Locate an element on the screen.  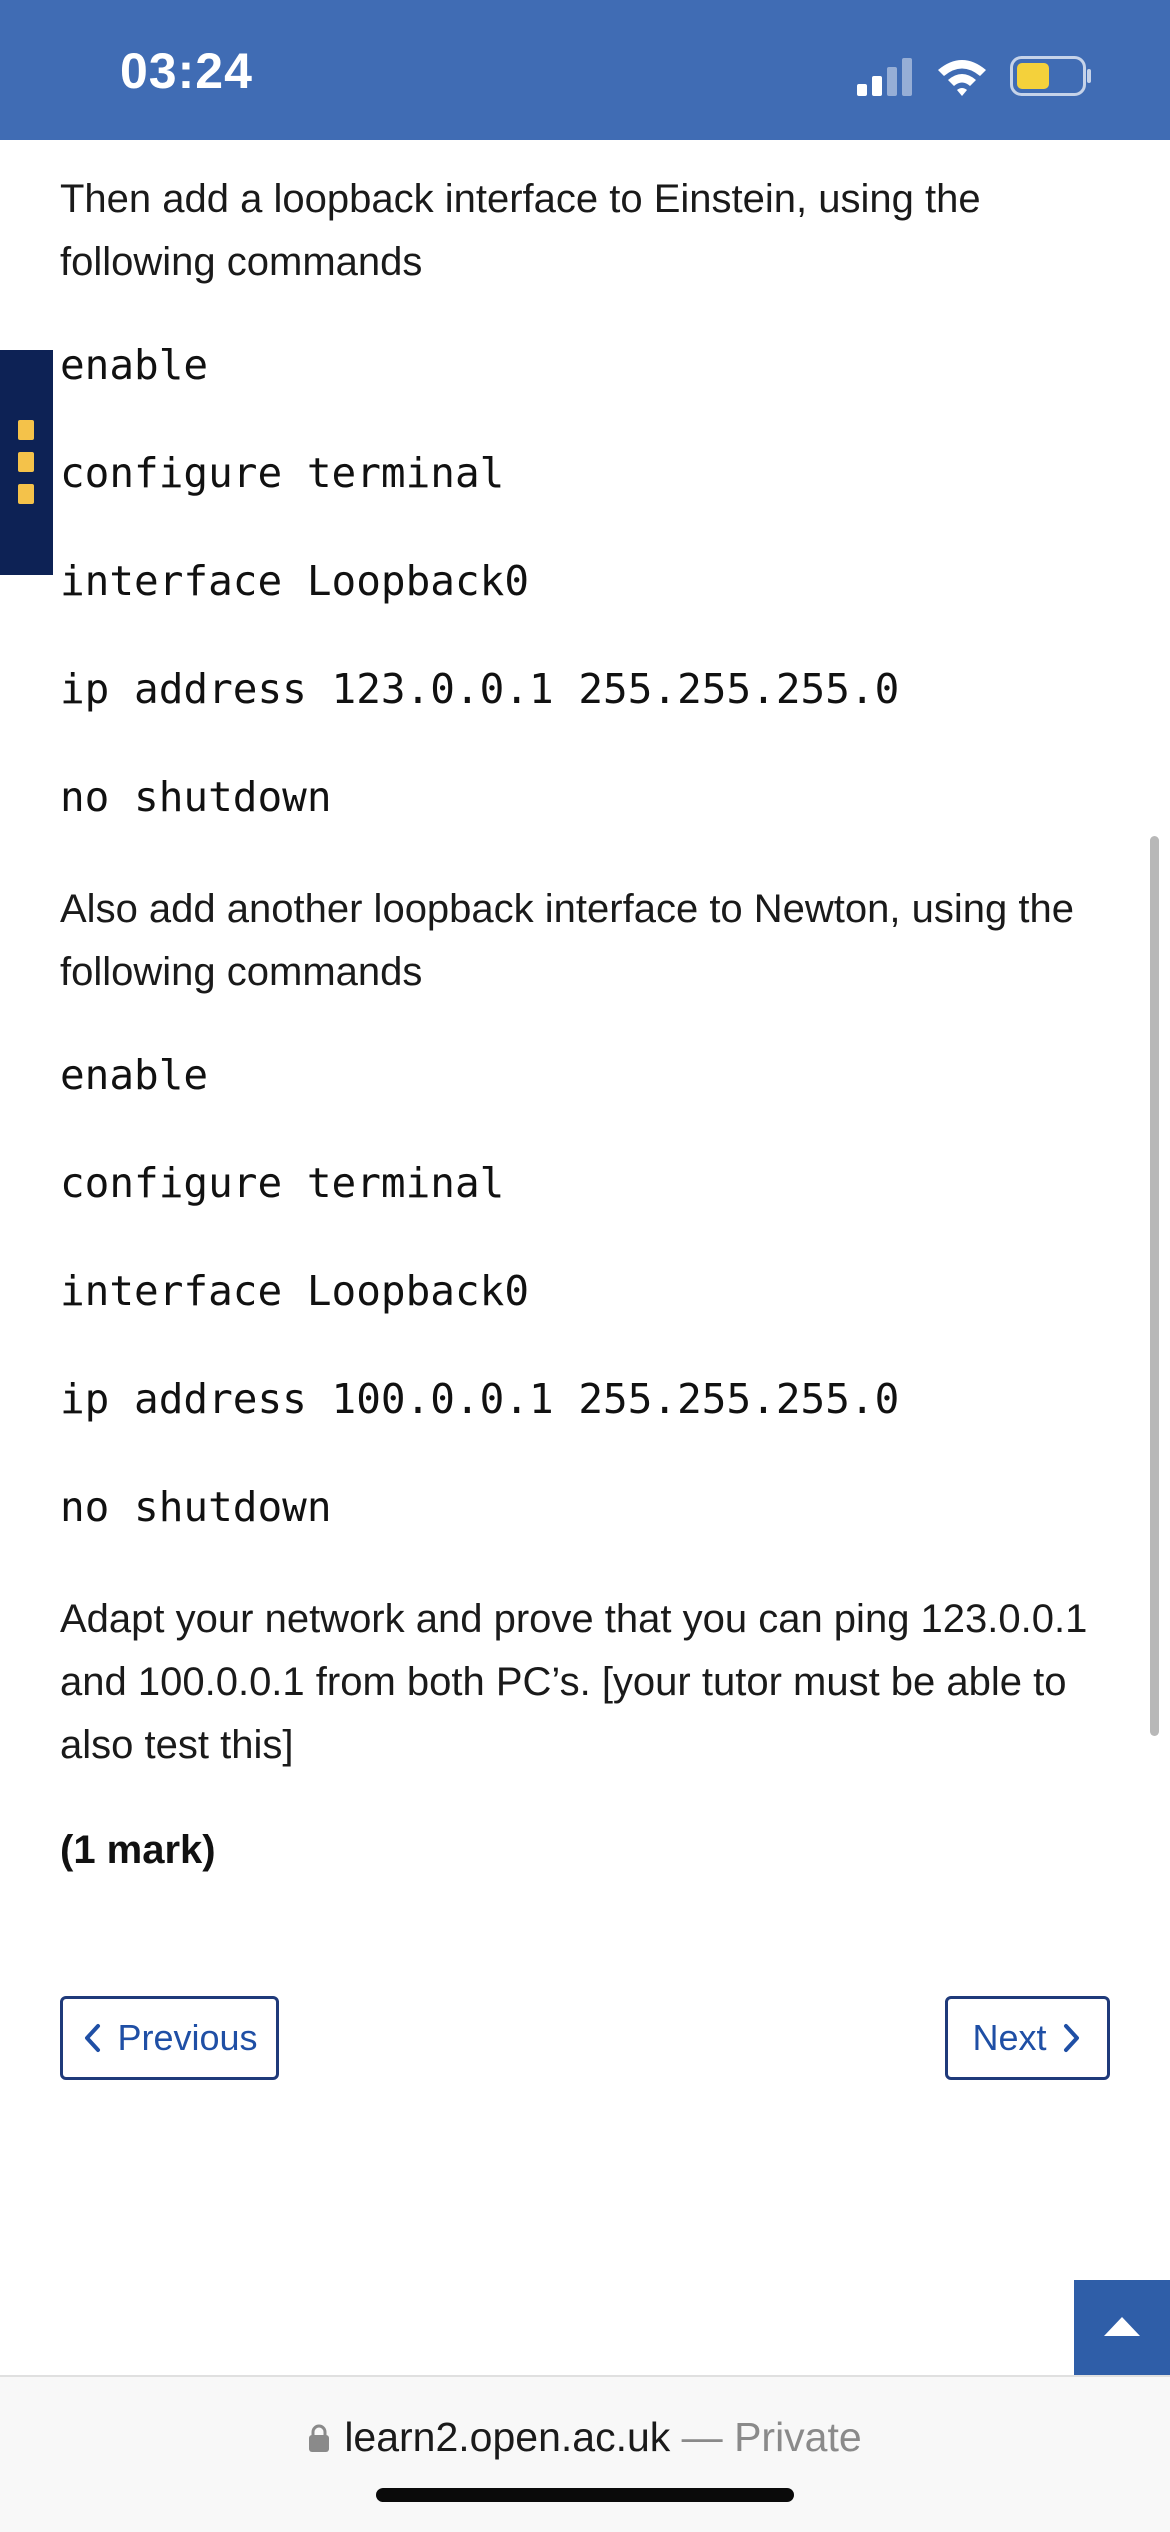
status-bar: 03:24 is located at coordinates (585, 70).